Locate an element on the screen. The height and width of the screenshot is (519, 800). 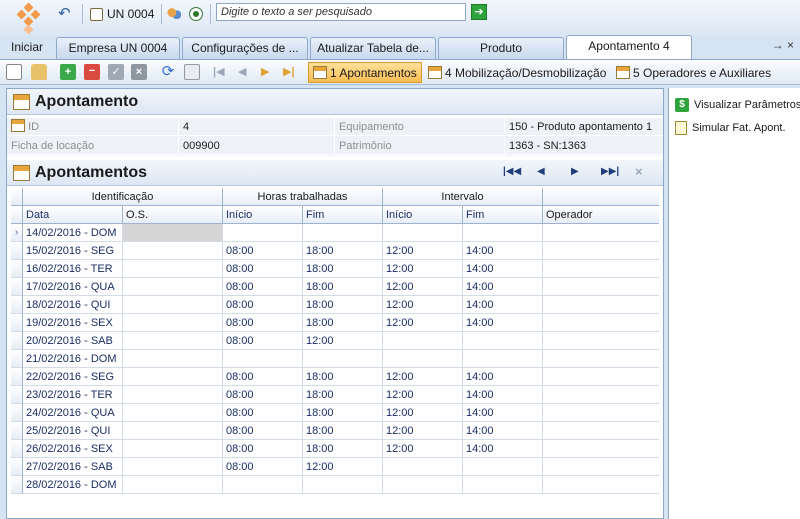
col-data: Data is located at coordinates (73, 215).